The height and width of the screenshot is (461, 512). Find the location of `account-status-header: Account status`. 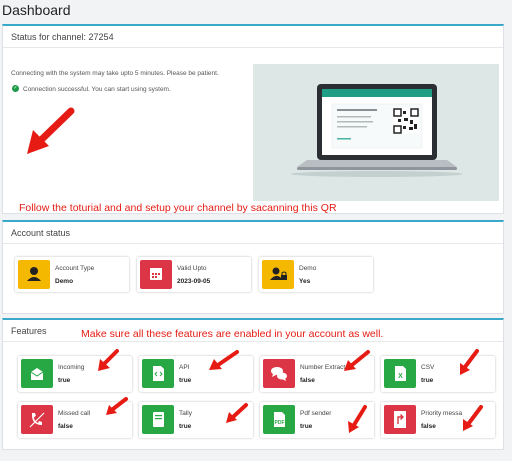

account-status-header: Account status is located at coordinates (253, 233).